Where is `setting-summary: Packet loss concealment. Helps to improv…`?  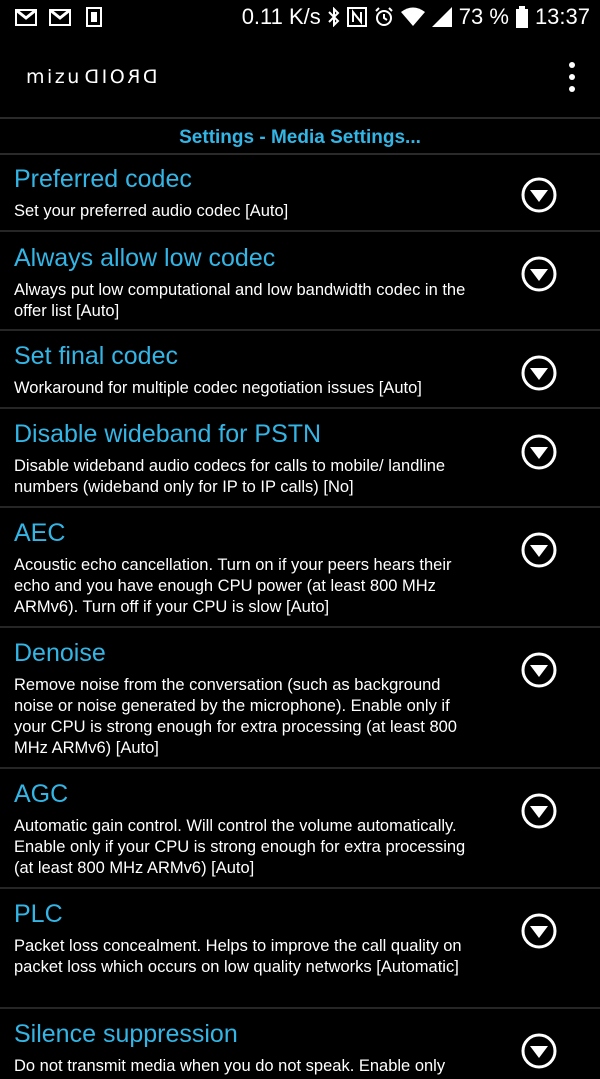 setting-summary: Packet loss concealment. Helps to improv… is located at coordinates (238, 956).